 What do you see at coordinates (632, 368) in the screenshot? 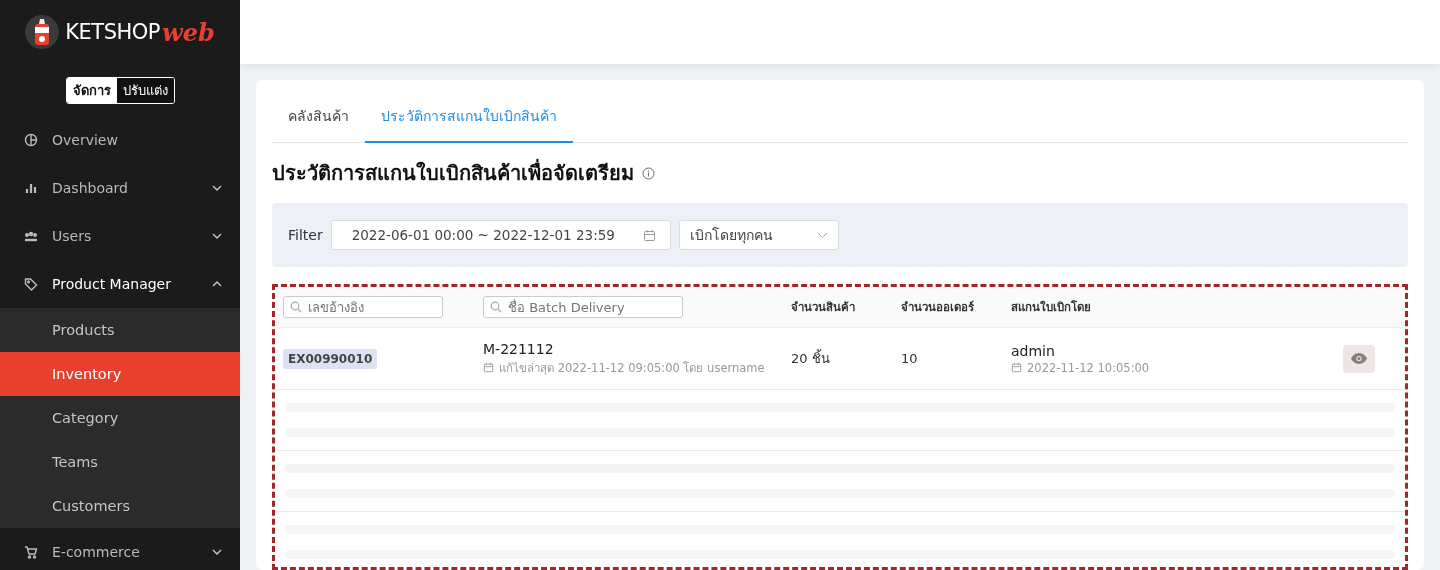
I see `last-edited-text: แก้ไขล่าสุด 2022-11-12 09:05:00 โดย username` at bounding box center [632, 368].